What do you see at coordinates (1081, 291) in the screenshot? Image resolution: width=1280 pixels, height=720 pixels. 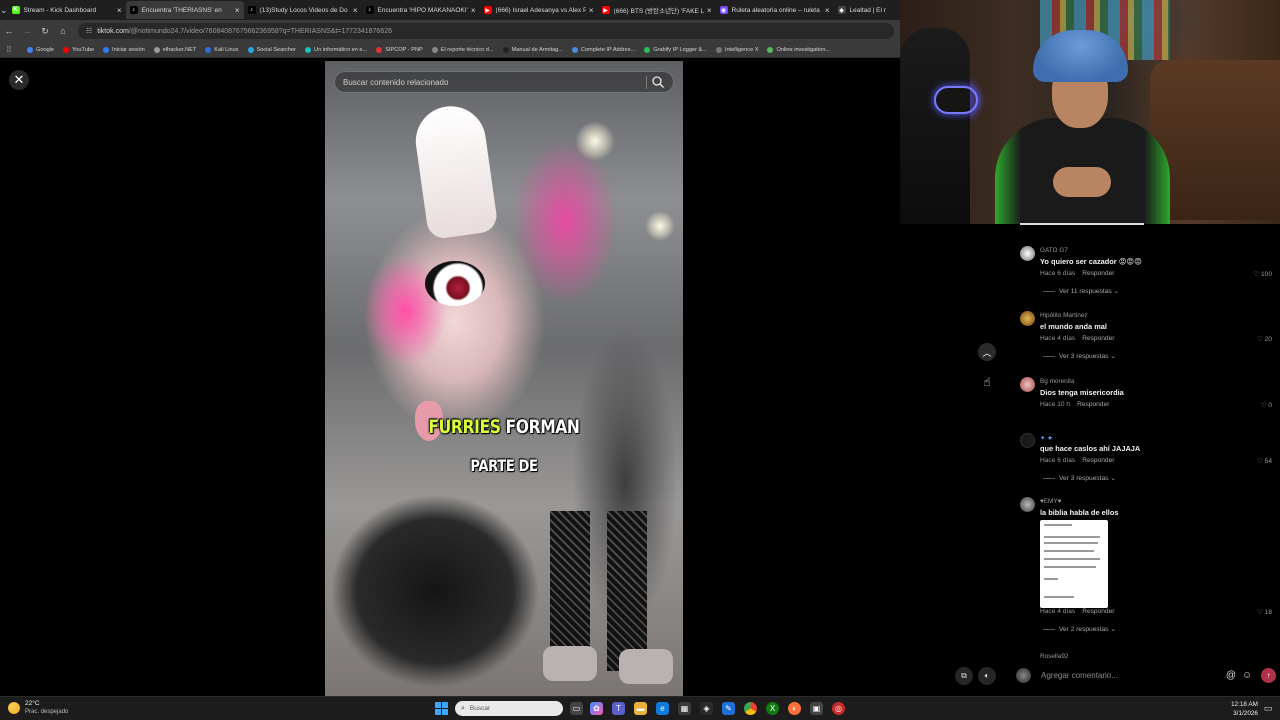 I see `view-replies-button: Ver 11 respuestas ⌄` at bounding box center [1081, 291].